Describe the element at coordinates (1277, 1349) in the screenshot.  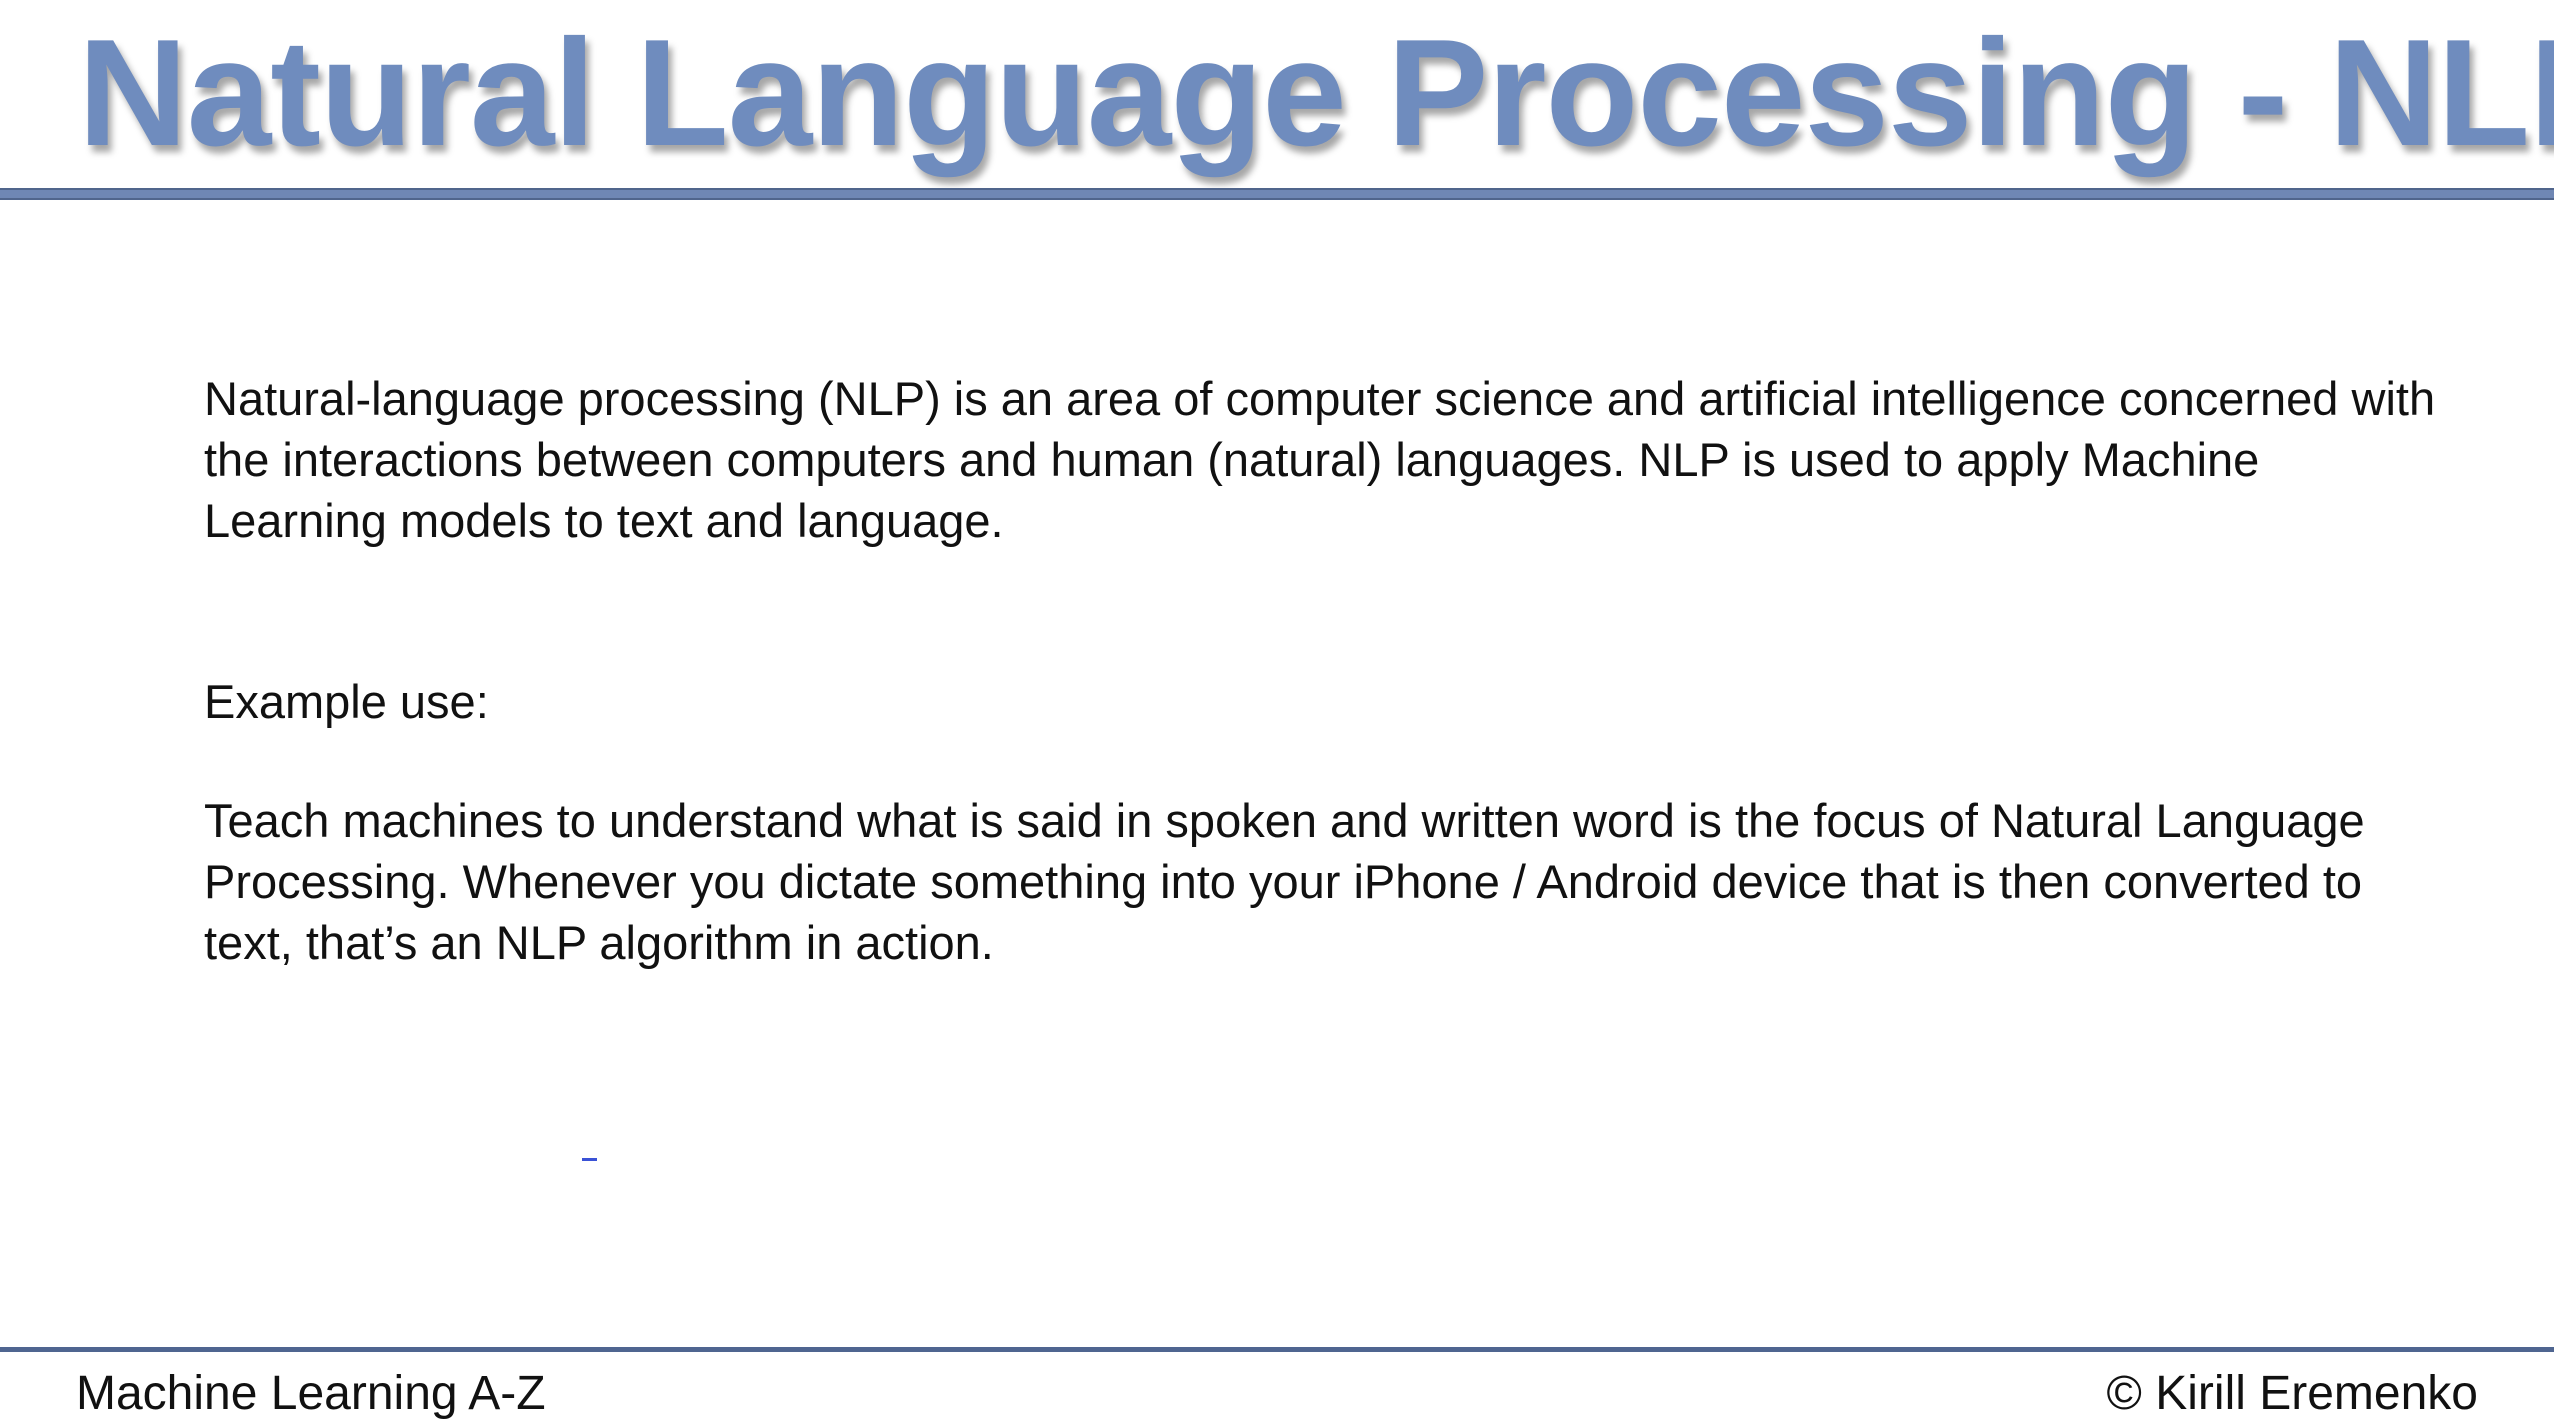
I see `footer-divider` at that location.